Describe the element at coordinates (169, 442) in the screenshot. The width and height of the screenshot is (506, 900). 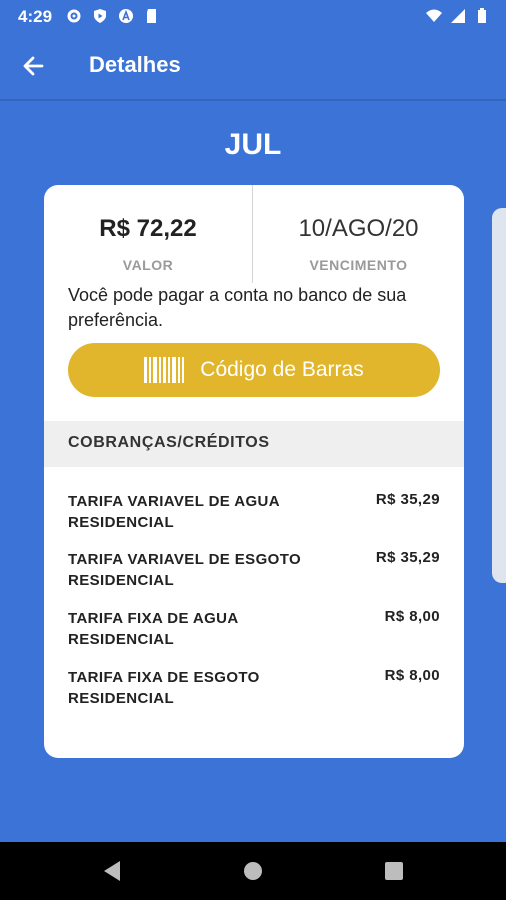
I see `charges-section-title: COBRANÇAS/CRÉDITOS` at that location.